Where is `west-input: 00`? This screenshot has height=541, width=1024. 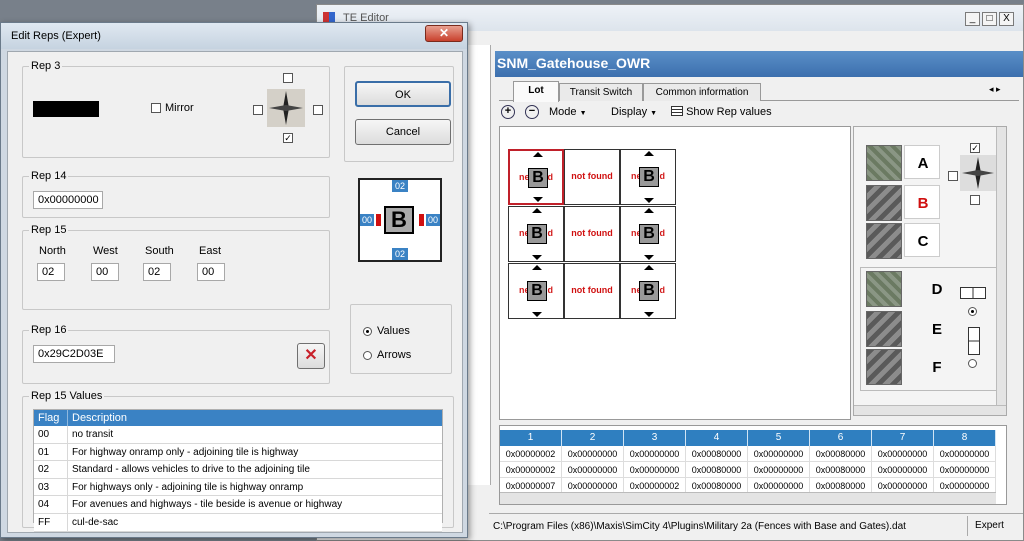 west-input: 00 is located at coordinates (105, 272).